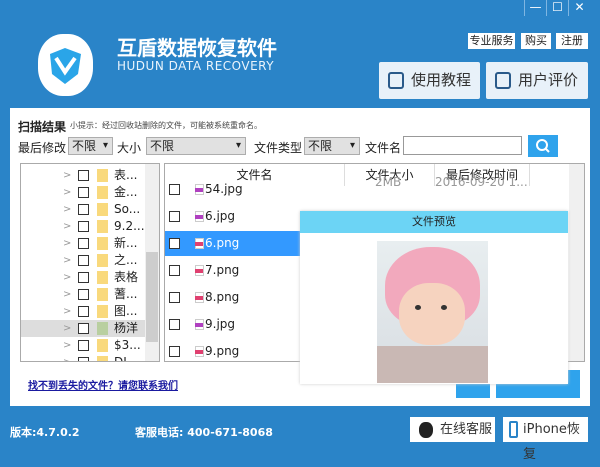 Image resolution: width=600 pixels, height=467 pixels. I want to click on file-row: 7.png, so click(232, 270).